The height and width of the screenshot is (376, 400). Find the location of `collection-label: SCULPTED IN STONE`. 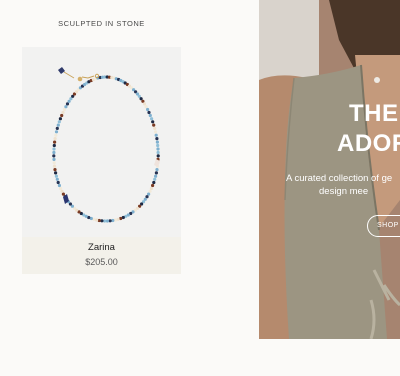

collection-label: SCULPTED IN STONE is located at coordinates (101, 23).